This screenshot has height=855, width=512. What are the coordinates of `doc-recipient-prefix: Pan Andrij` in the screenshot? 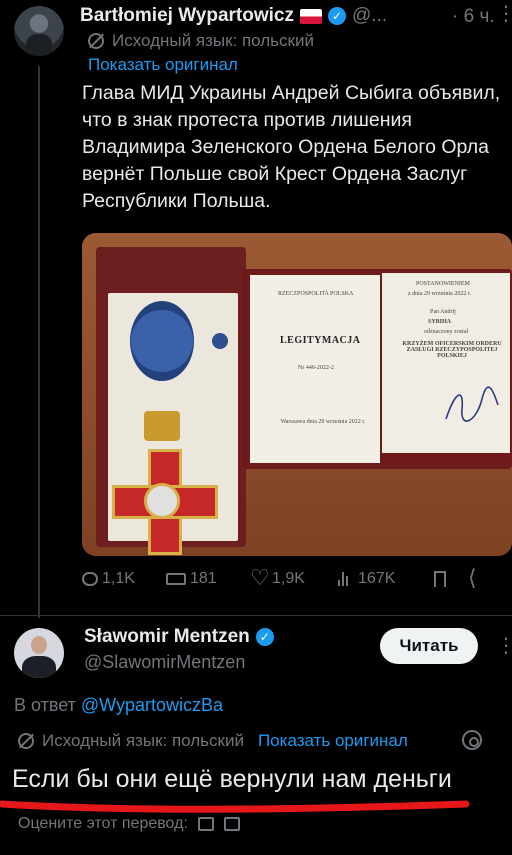 It's located at (443, 312).